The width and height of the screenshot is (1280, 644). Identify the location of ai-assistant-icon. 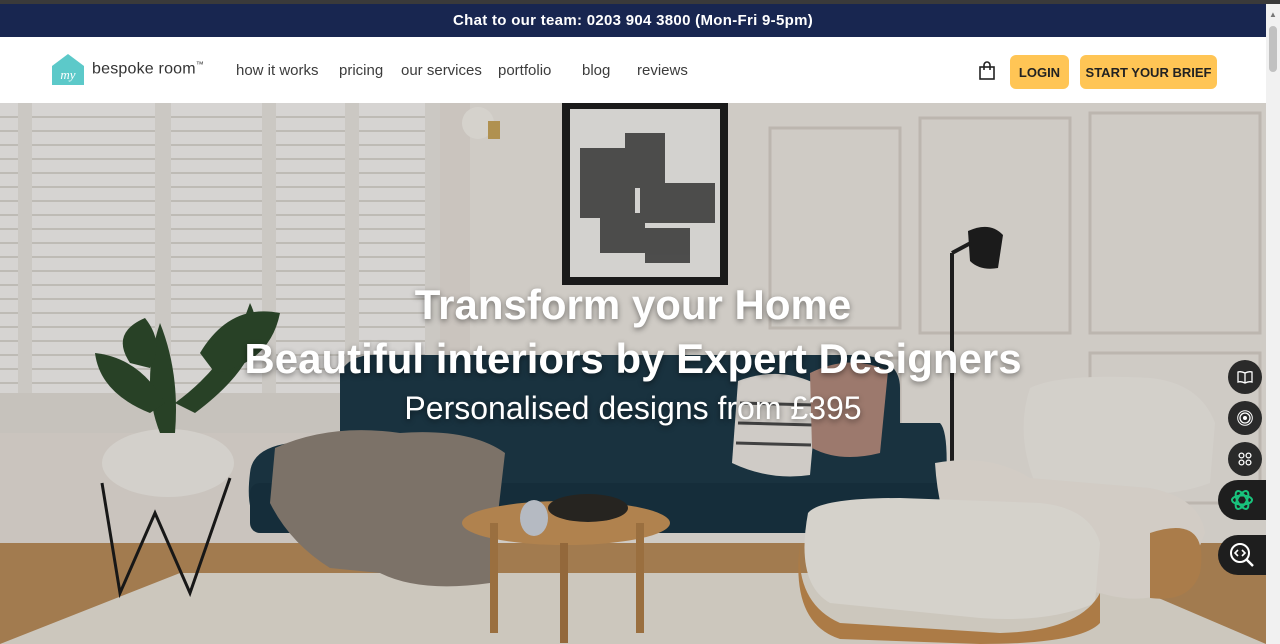
(1242, 500).